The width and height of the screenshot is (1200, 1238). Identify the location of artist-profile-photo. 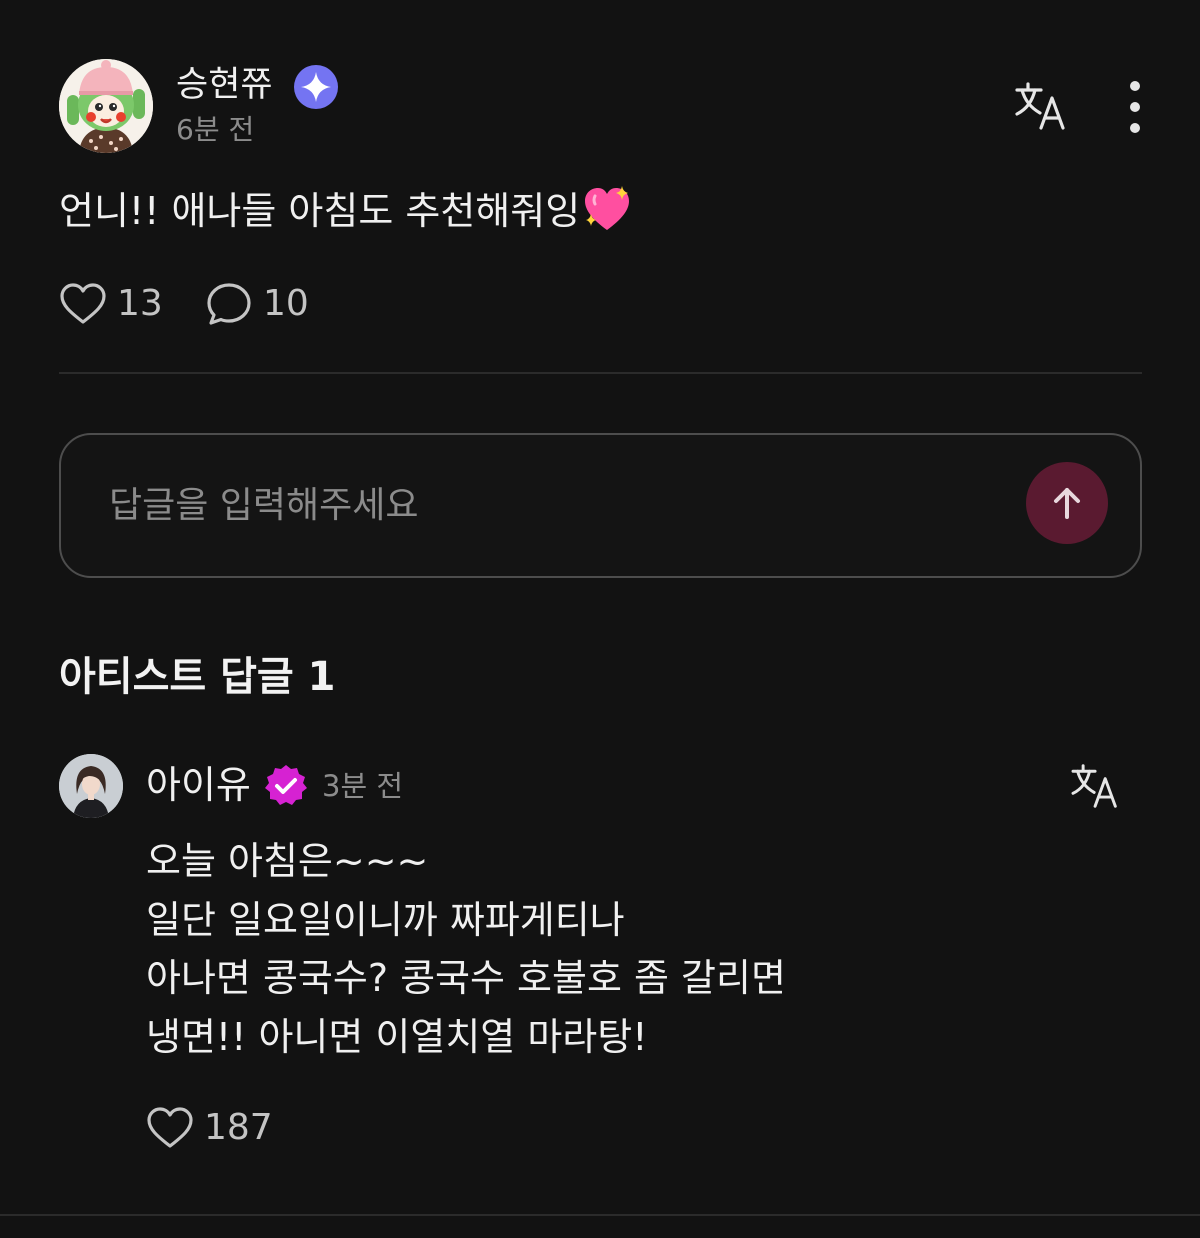
(91, 786).